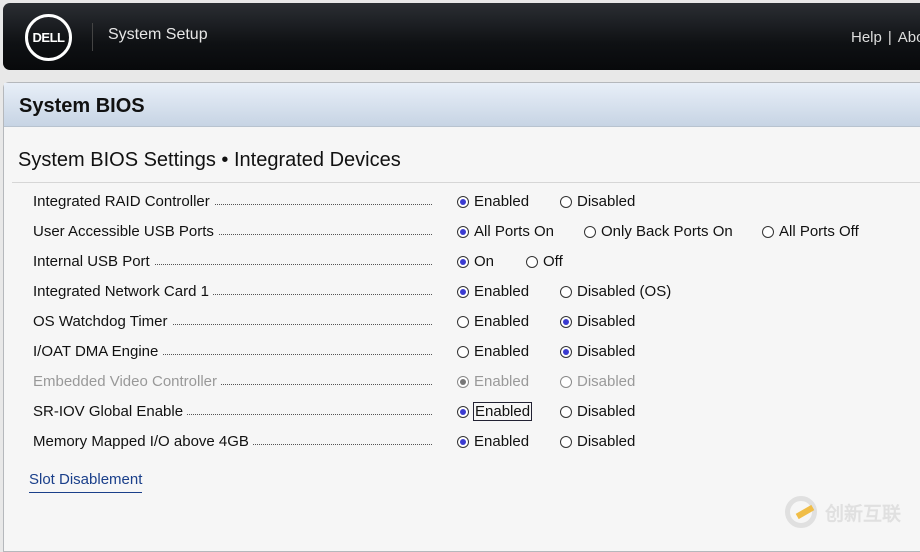  I want to click on about-link: About, so click(909, 37).